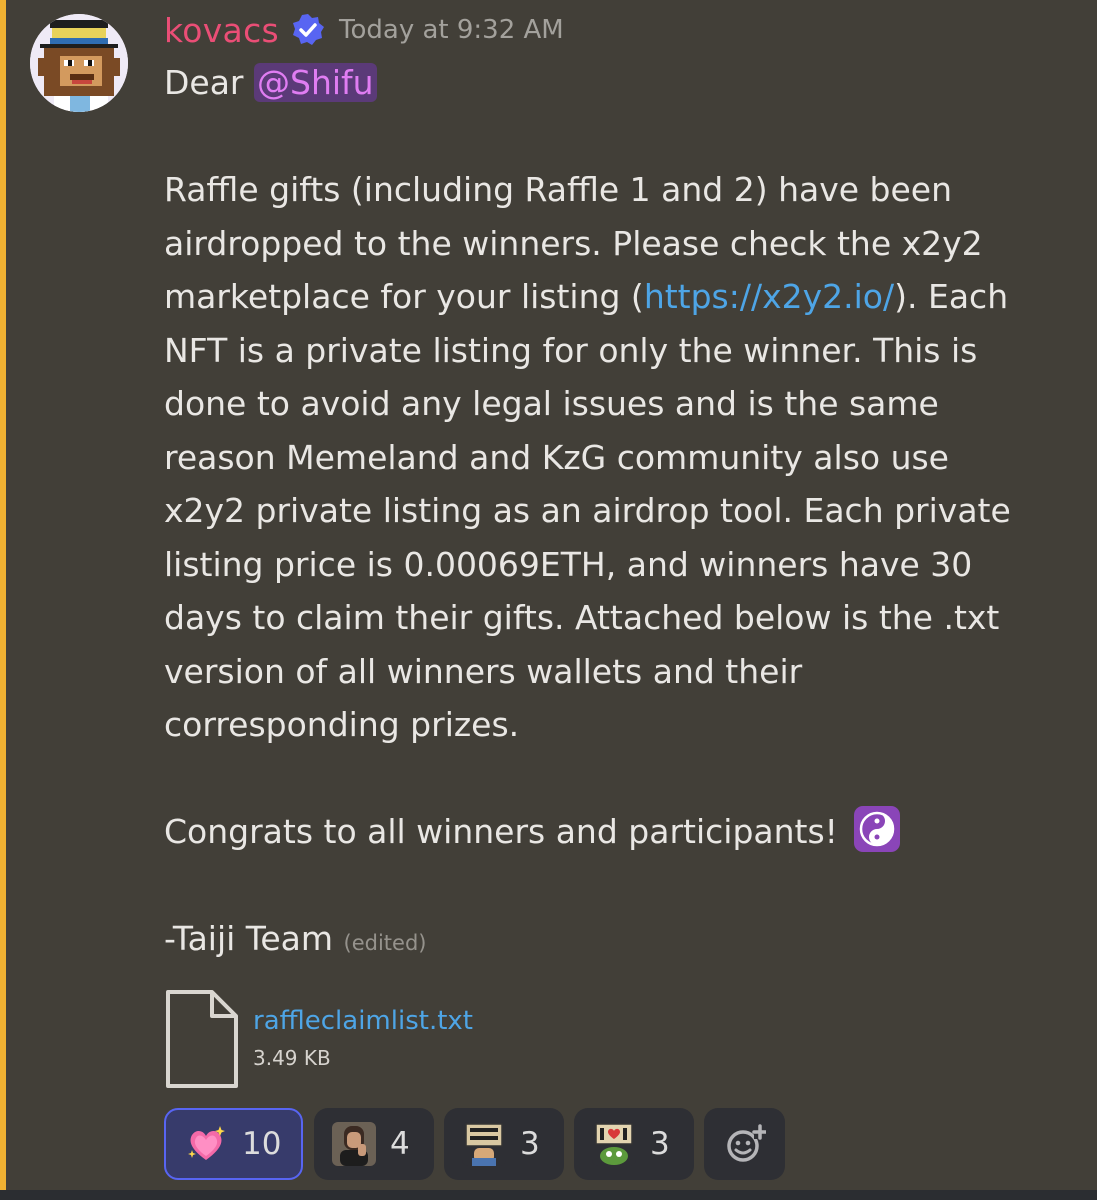 The width and height of the screenshot is (1097, 1200). Describe the element at coordinates (548, 1195) in the screenshot. I see `bottom-divider` at that location.